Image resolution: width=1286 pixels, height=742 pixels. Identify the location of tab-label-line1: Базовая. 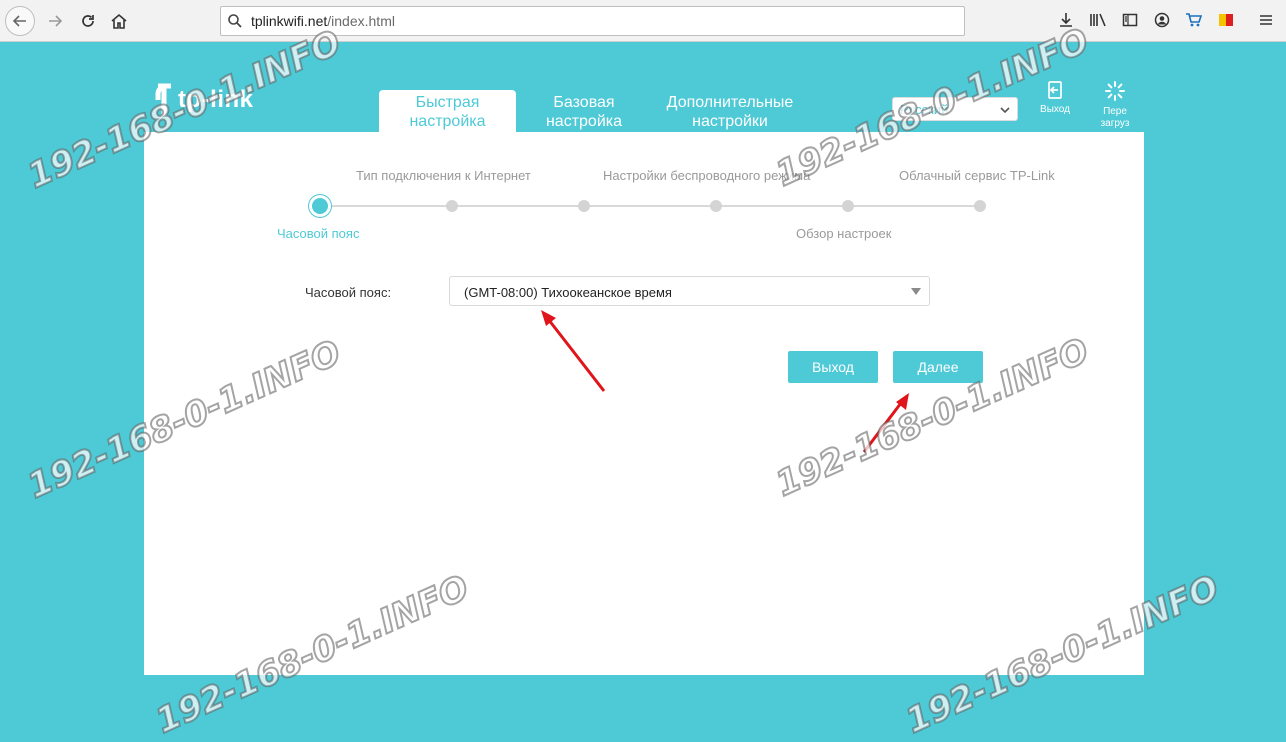
(584, 102).